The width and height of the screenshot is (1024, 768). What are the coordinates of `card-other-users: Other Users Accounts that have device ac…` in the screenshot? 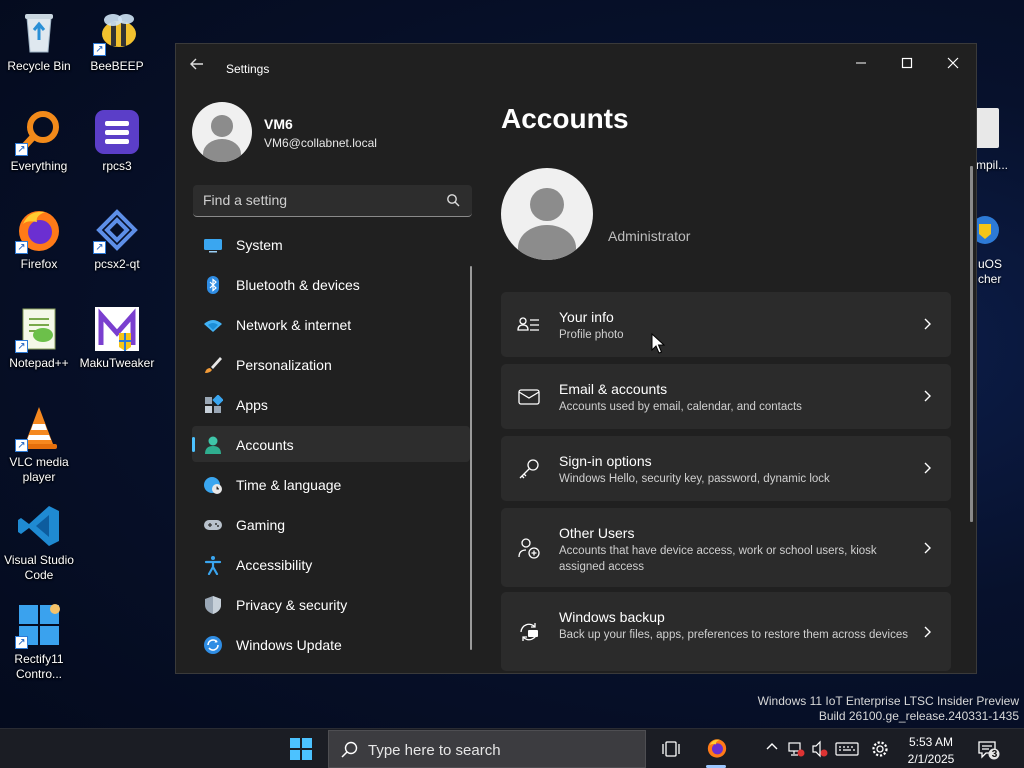 It's located at (726, 547).